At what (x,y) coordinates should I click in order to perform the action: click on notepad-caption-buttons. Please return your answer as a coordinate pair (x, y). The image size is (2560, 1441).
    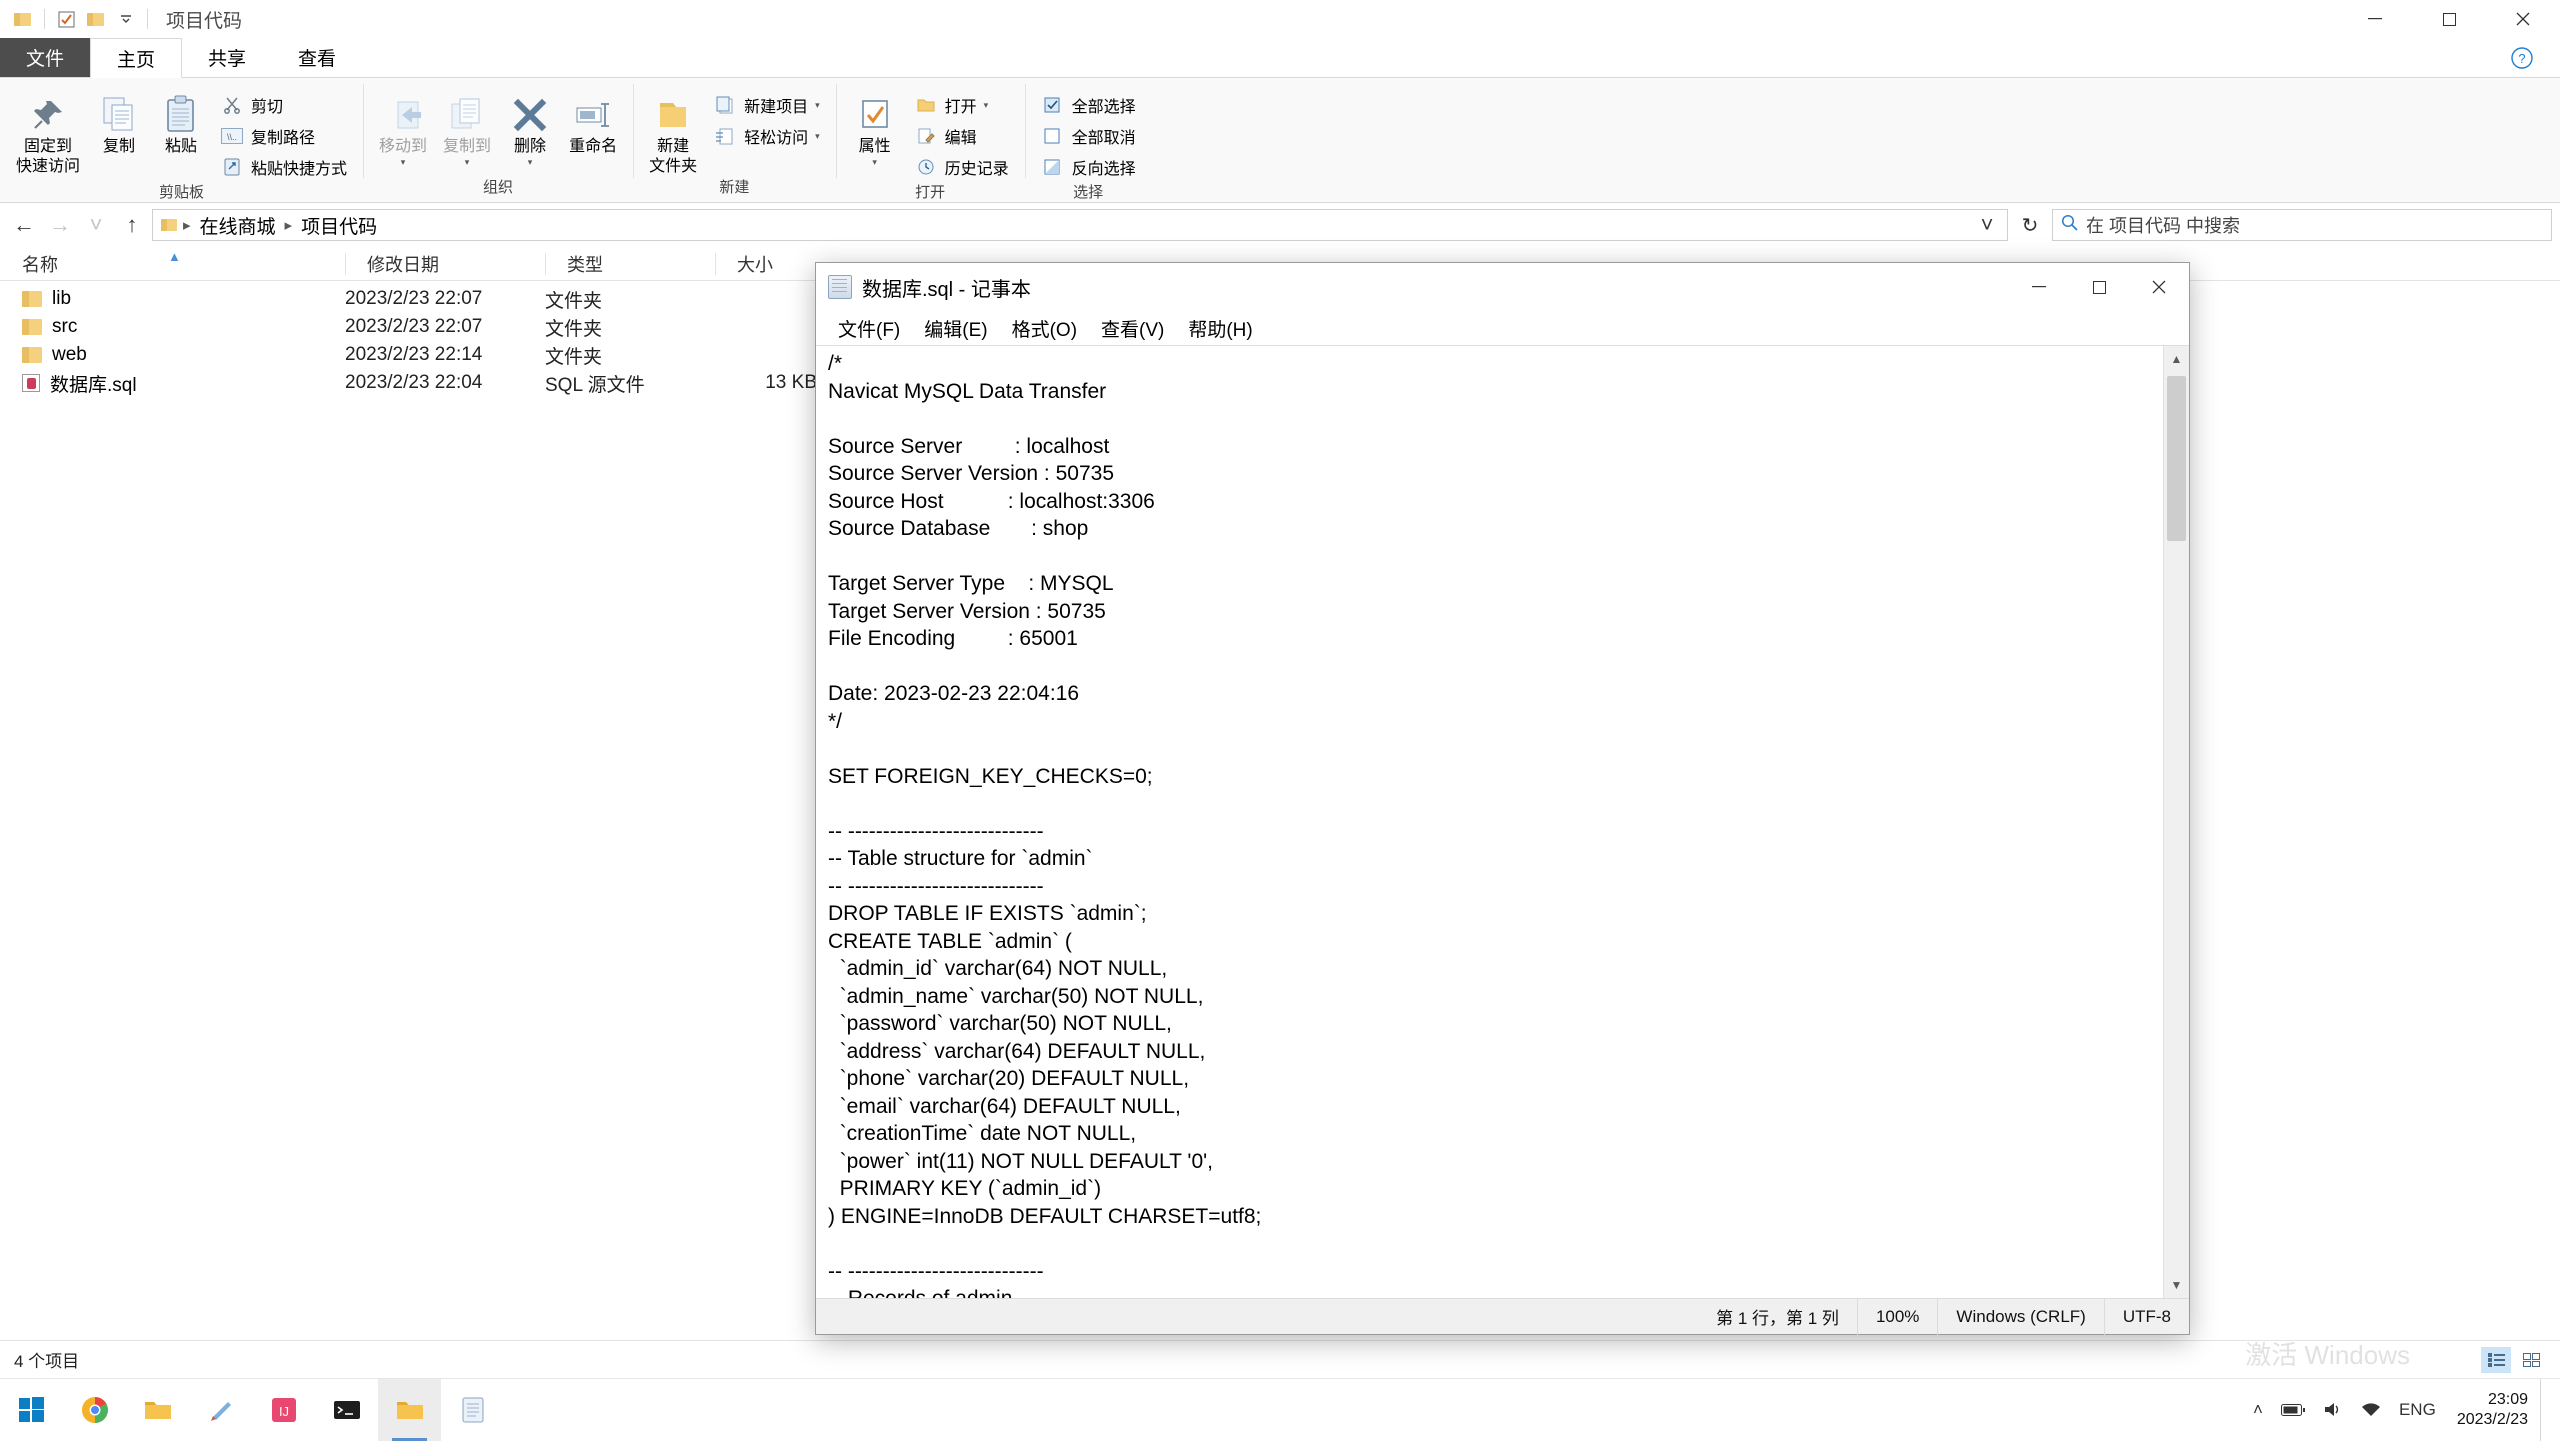
    Looking at the image, I should click on (2099, 287).